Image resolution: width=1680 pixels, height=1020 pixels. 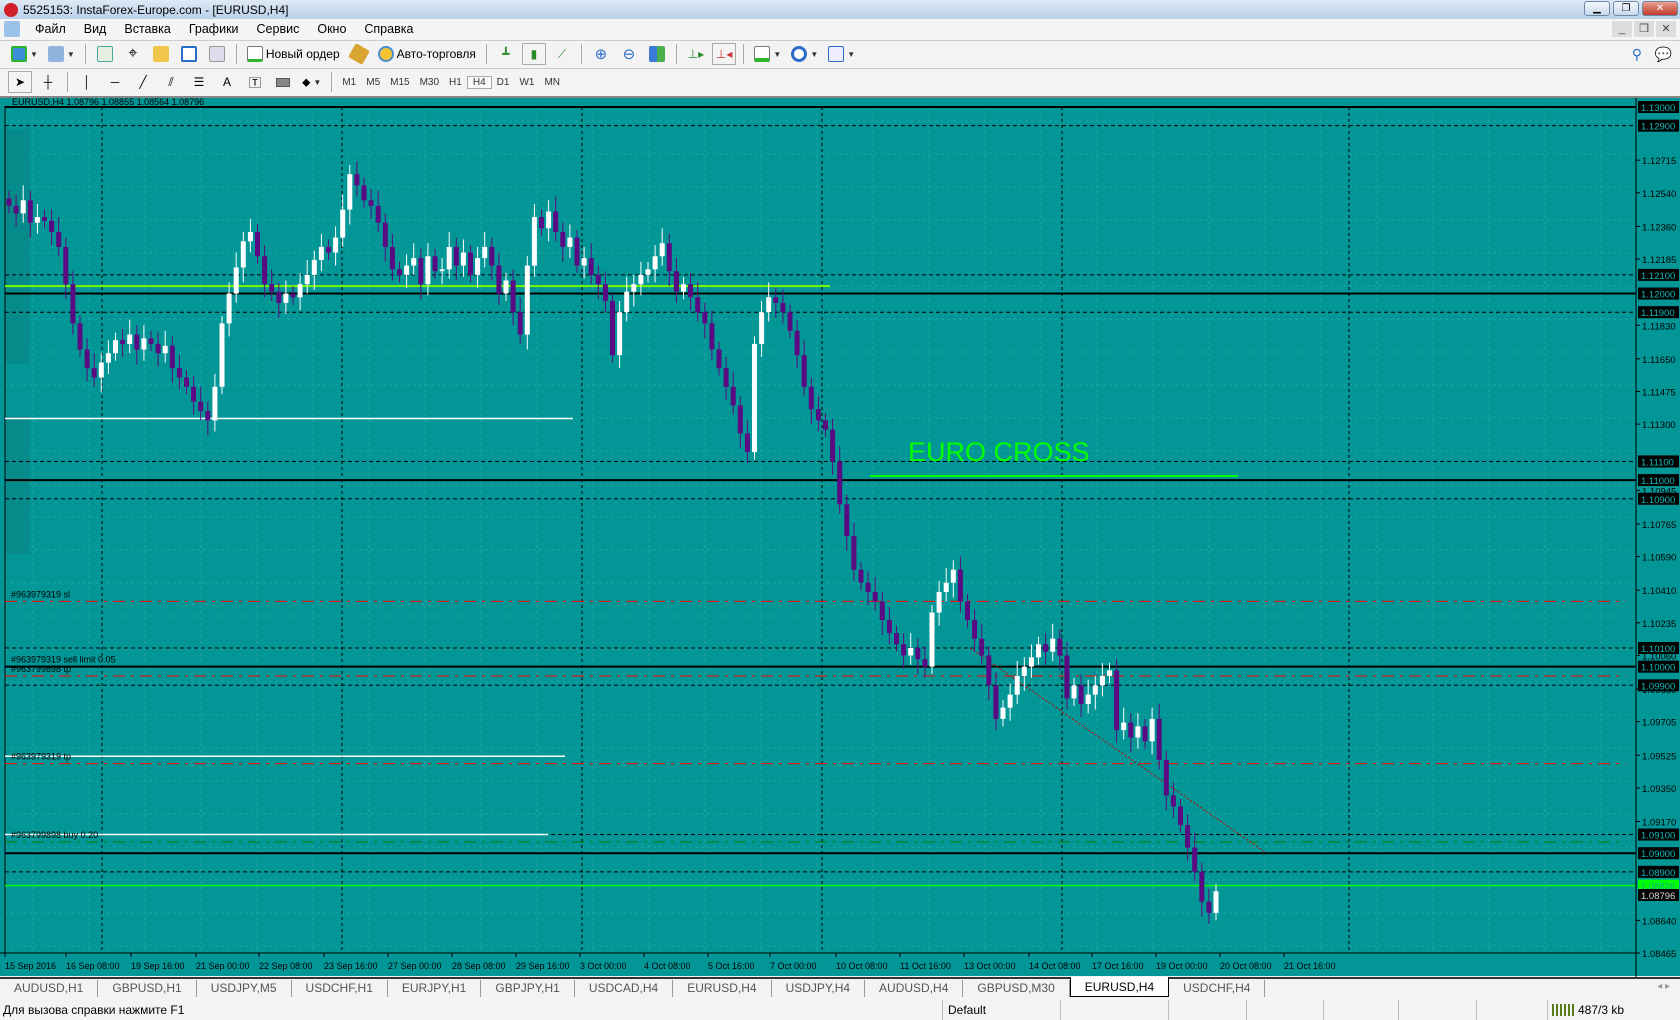 What do you see at coordinates (24, 54) in the screenshot?
I see `new-chart-button: ▼` at bounding box center [24, 54].